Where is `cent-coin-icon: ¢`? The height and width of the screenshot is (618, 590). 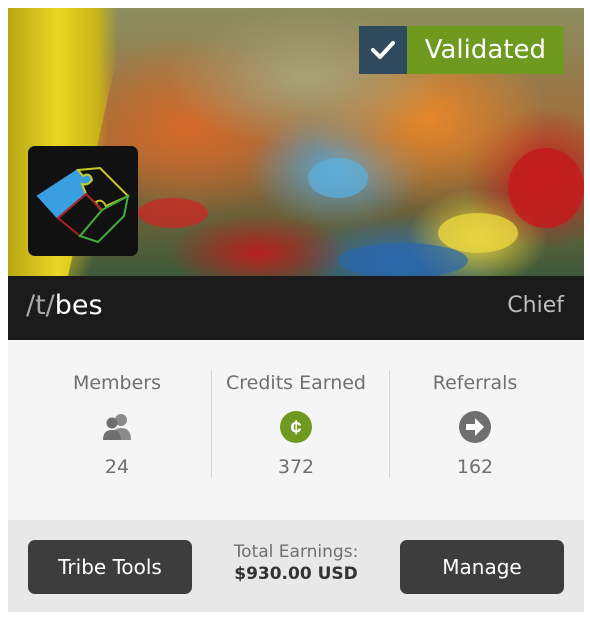 cent-coin-icon: ¢ is located at coordinates (296, 427).